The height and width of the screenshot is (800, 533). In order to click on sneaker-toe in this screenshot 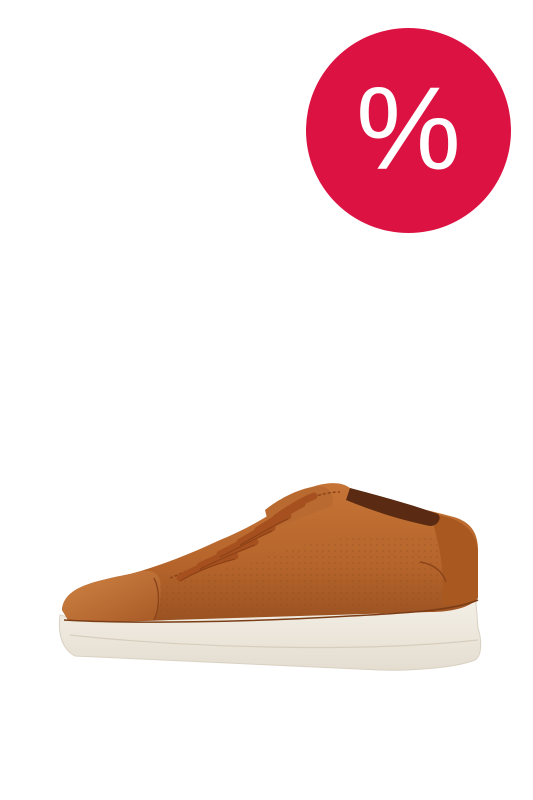, I will do `click(111, 596)`.